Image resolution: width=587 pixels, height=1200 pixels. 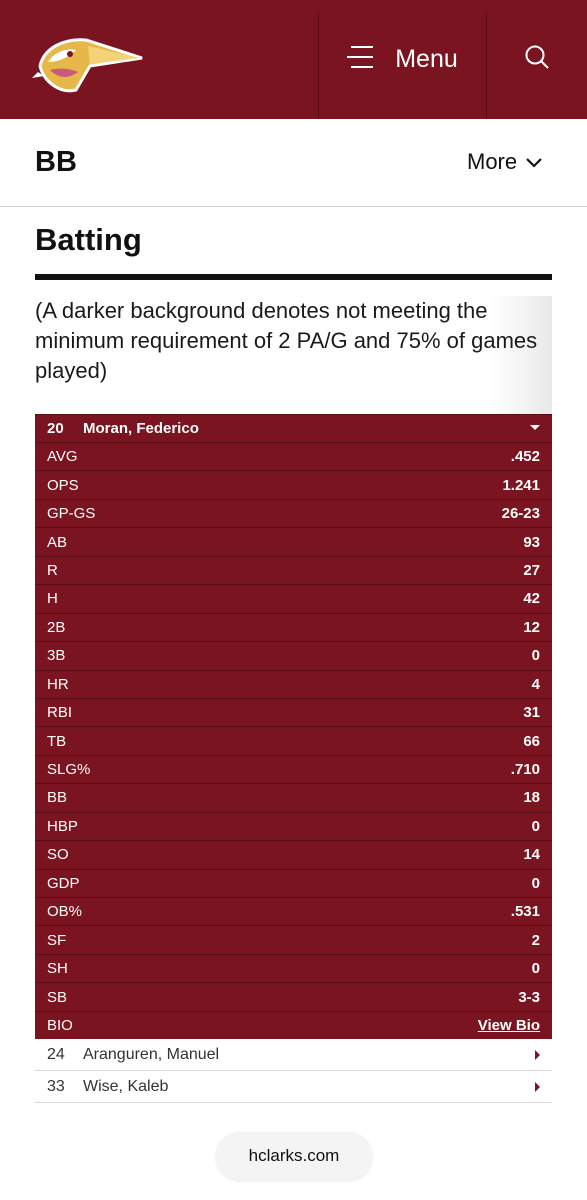 What do you see at coordinates (293, 59) in the screenshot?
I see `site-header: Menu` at bounding box center [293, 59].